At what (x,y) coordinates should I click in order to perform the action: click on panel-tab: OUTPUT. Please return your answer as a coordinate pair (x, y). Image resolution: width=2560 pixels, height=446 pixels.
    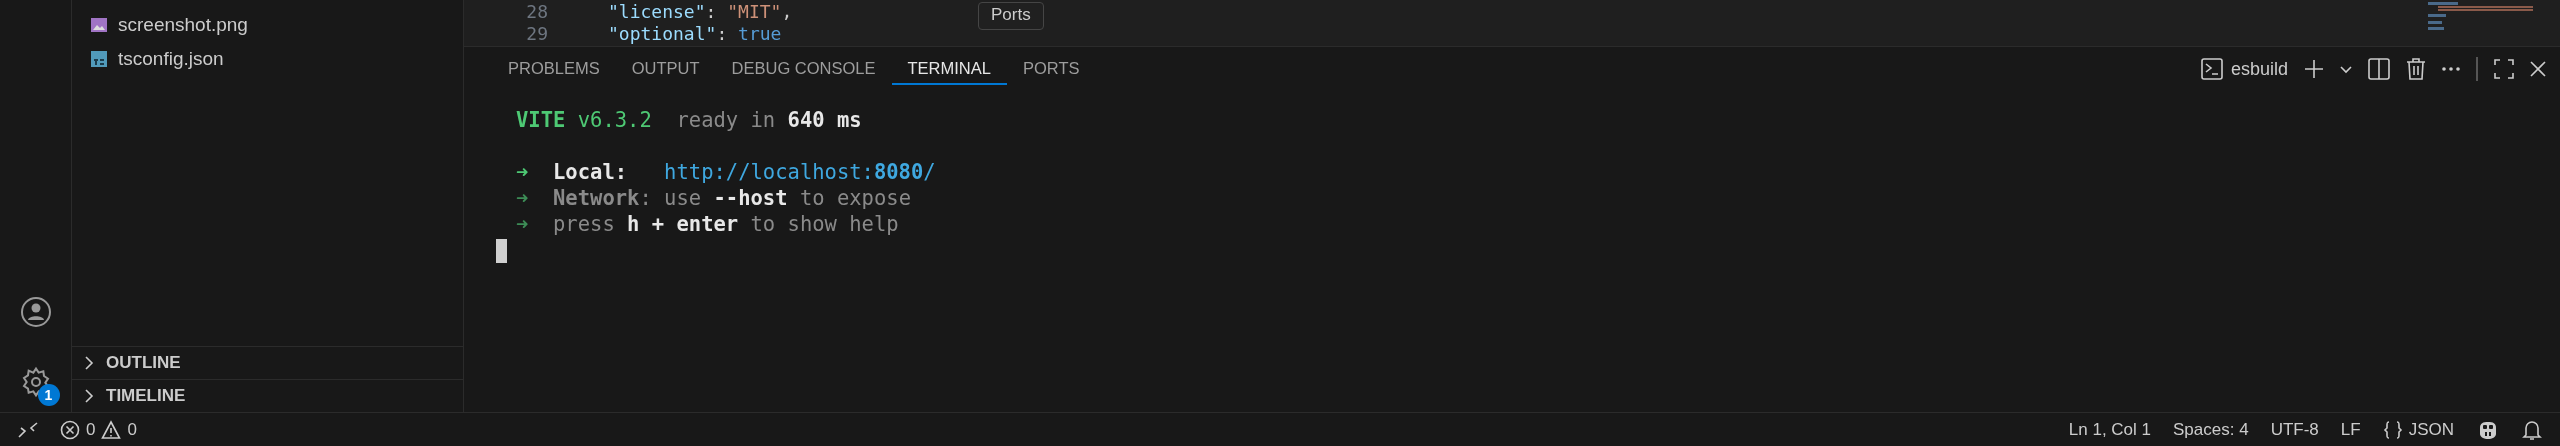
    Looking at the image, I should click on (665, 69).